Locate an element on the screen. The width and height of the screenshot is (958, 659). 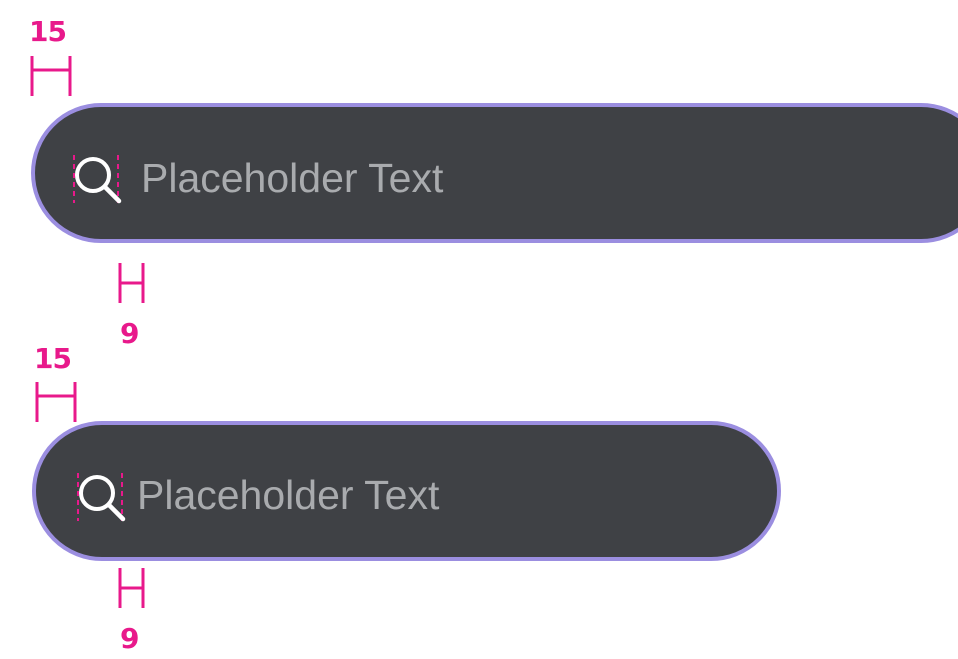
spacing-bracket-bottom-compact is located at coordinates (131, 588).